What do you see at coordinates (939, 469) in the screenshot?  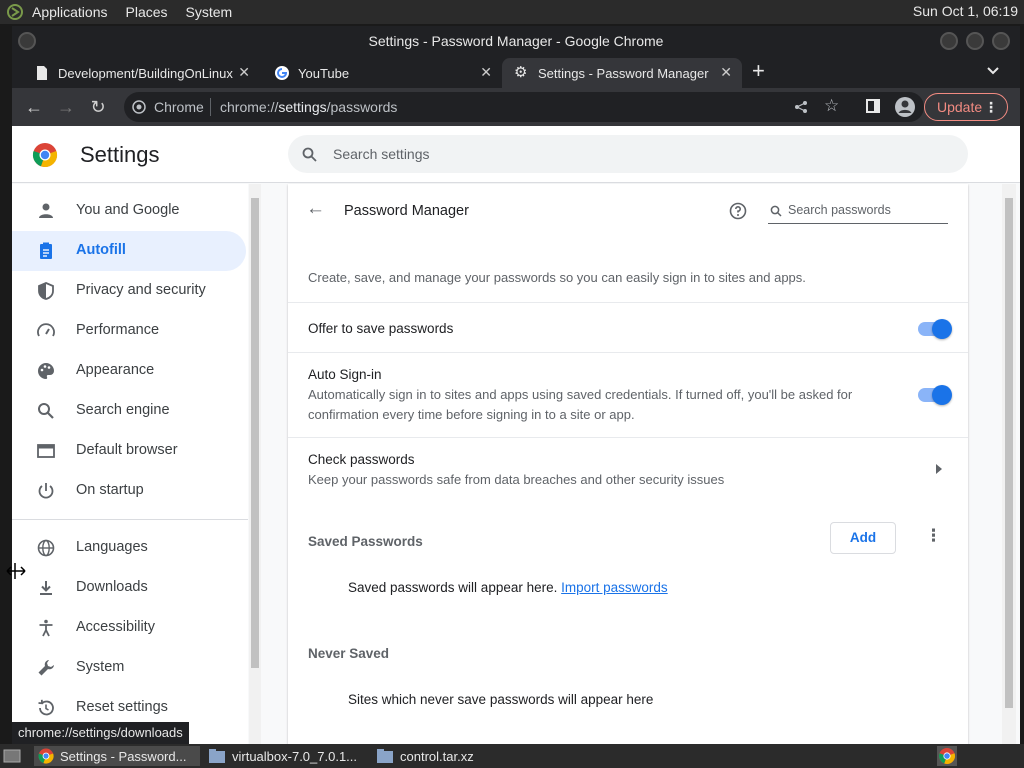 I see `chevron-right-icon` at bounding box center [939, 469].